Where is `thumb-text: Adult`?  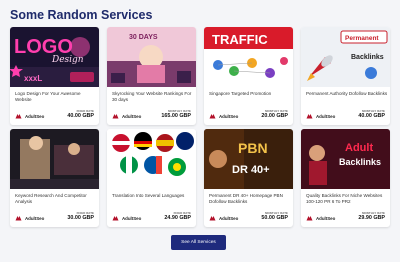
thumb-text: Adult is located at coordinates (359, 148).